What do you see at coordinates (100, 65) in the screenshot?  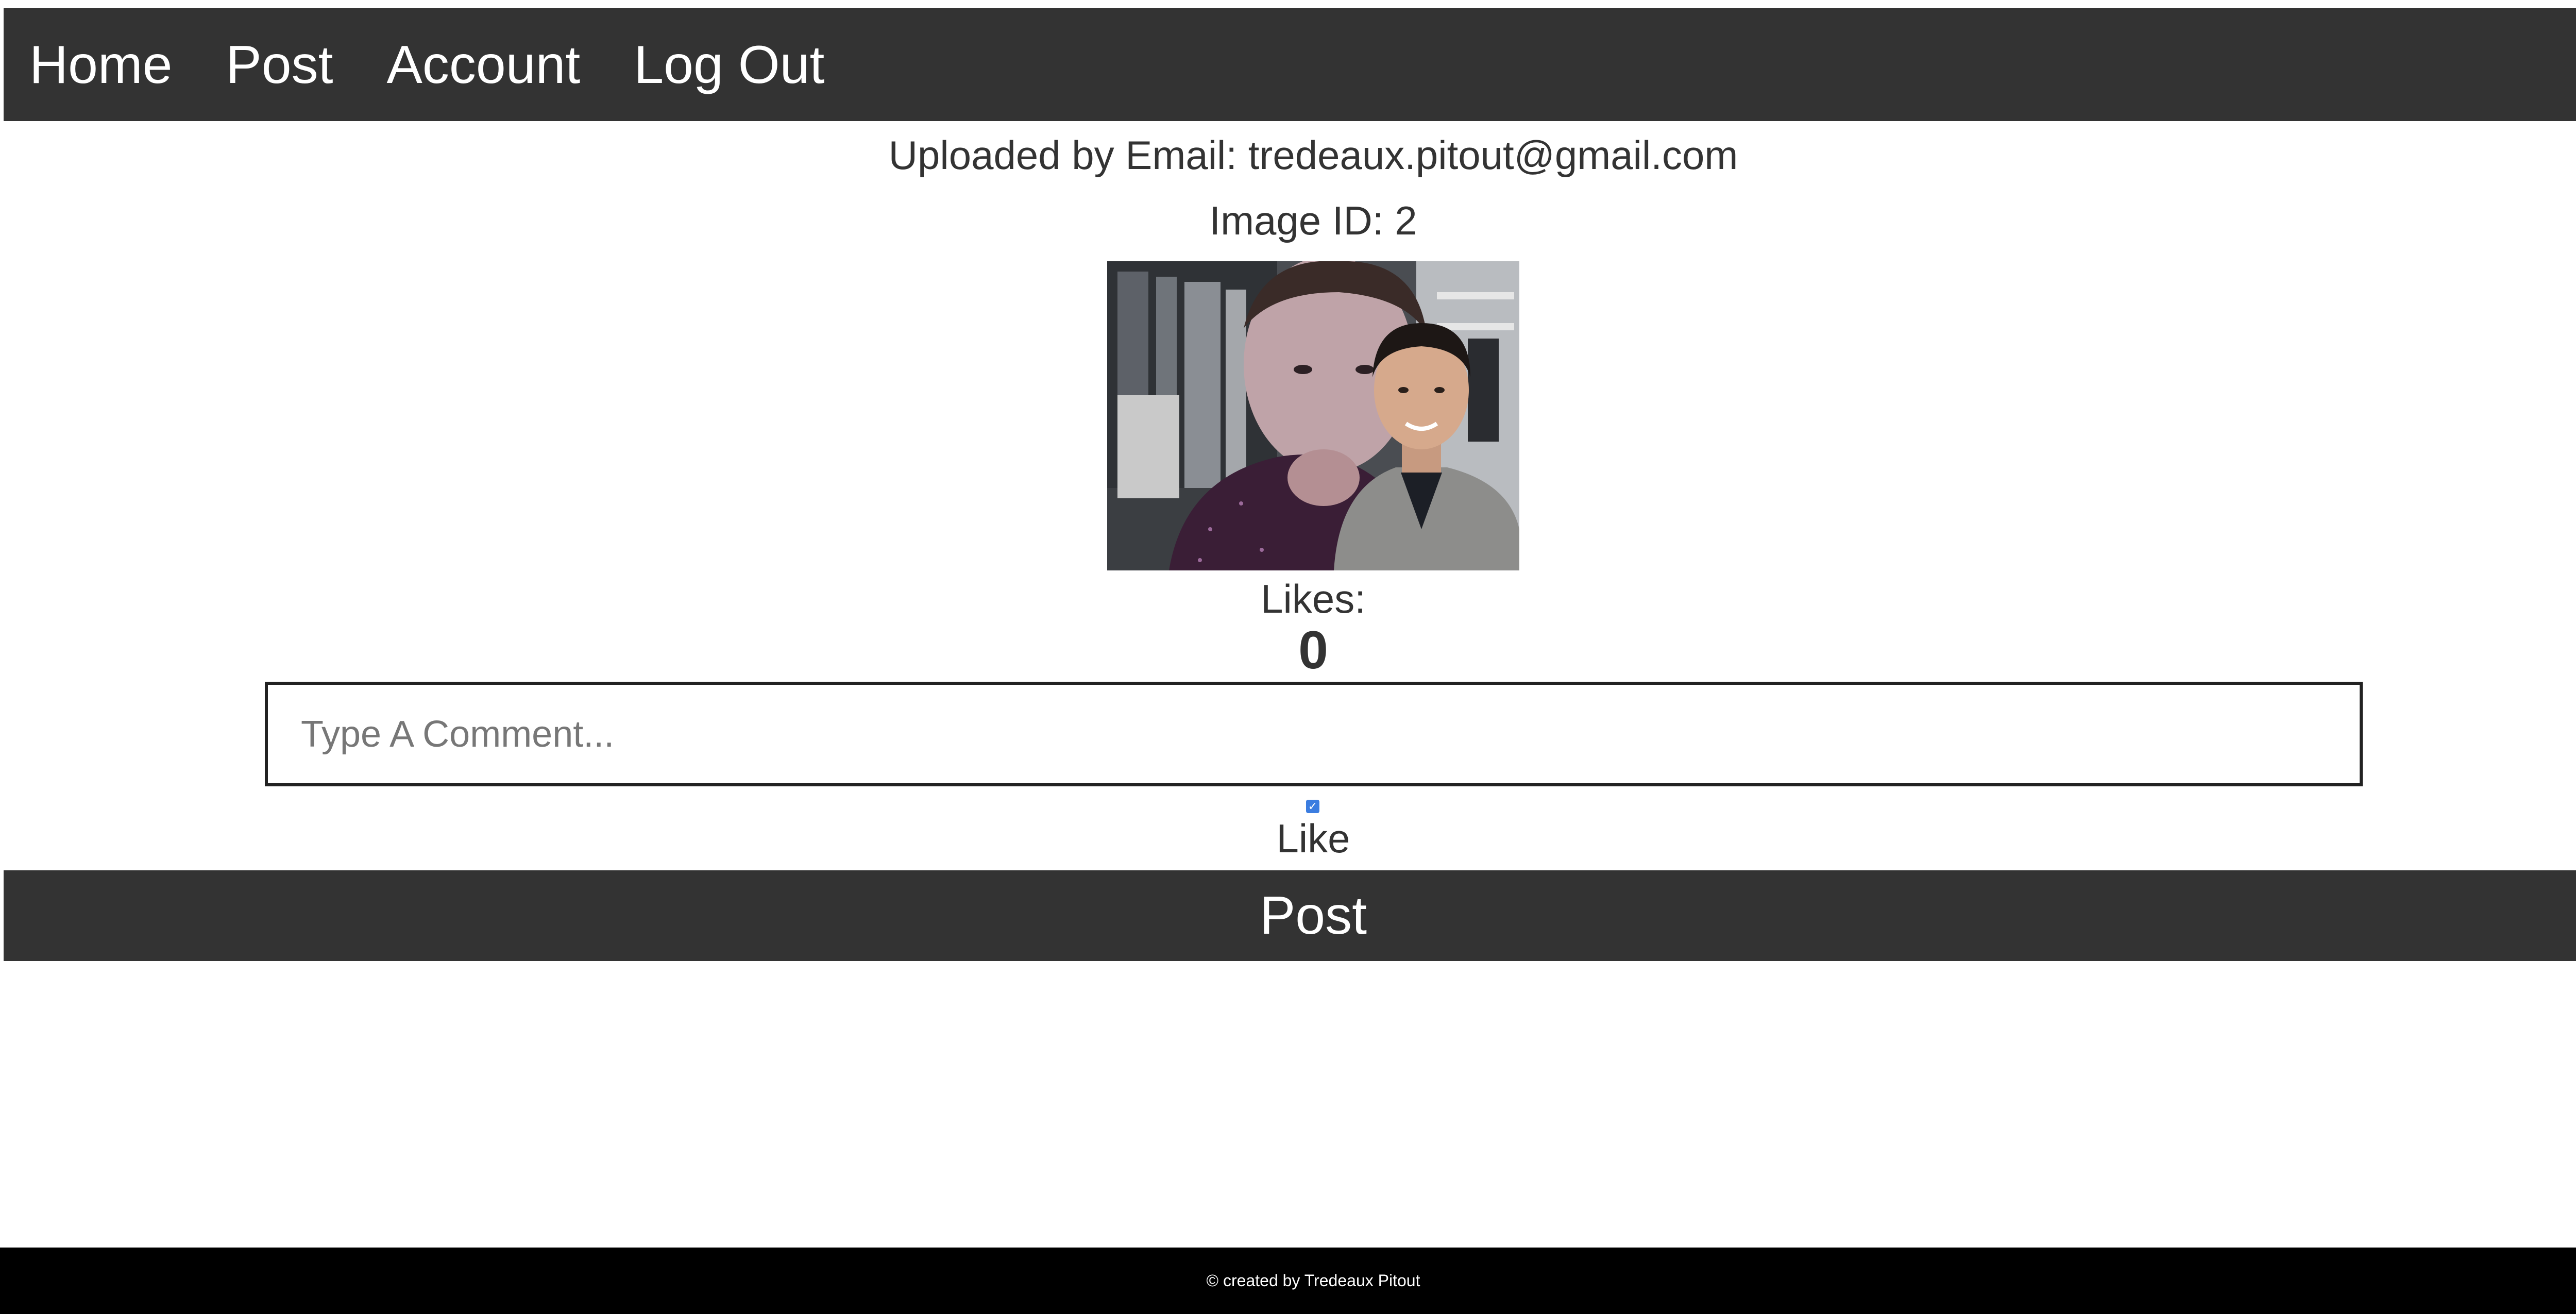 I see `nav-home-link: Home` at bounding box center [100, 65].